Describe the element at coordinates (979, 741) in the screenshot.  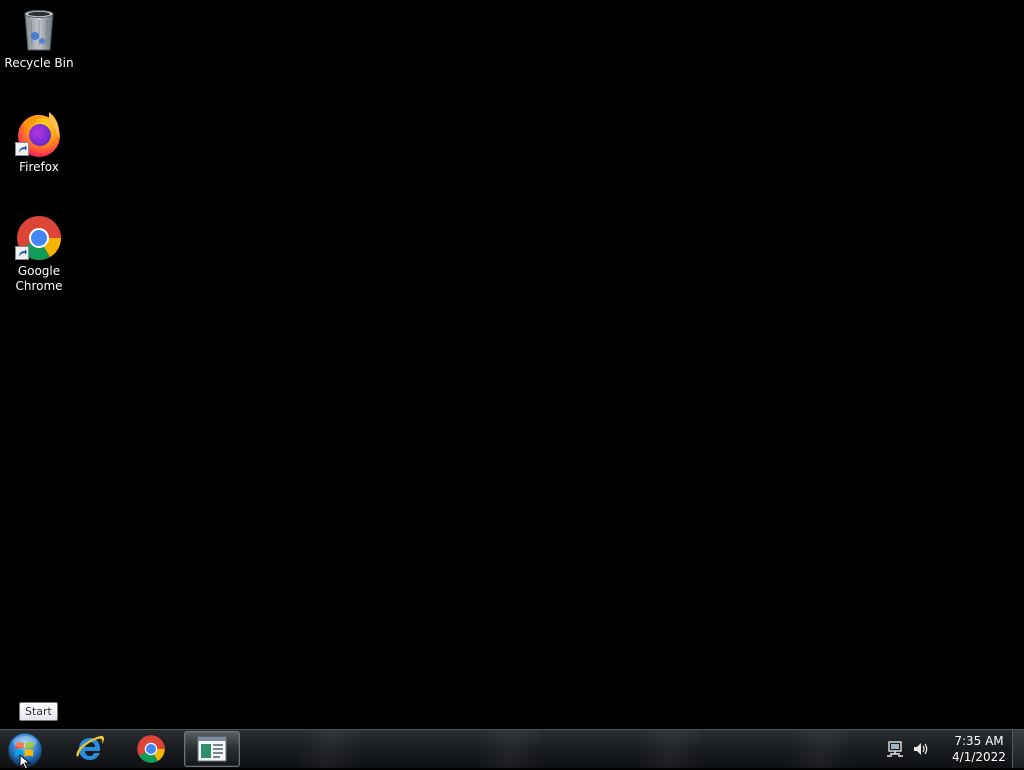
I see `clock-time: 7:35 AM` at that location.